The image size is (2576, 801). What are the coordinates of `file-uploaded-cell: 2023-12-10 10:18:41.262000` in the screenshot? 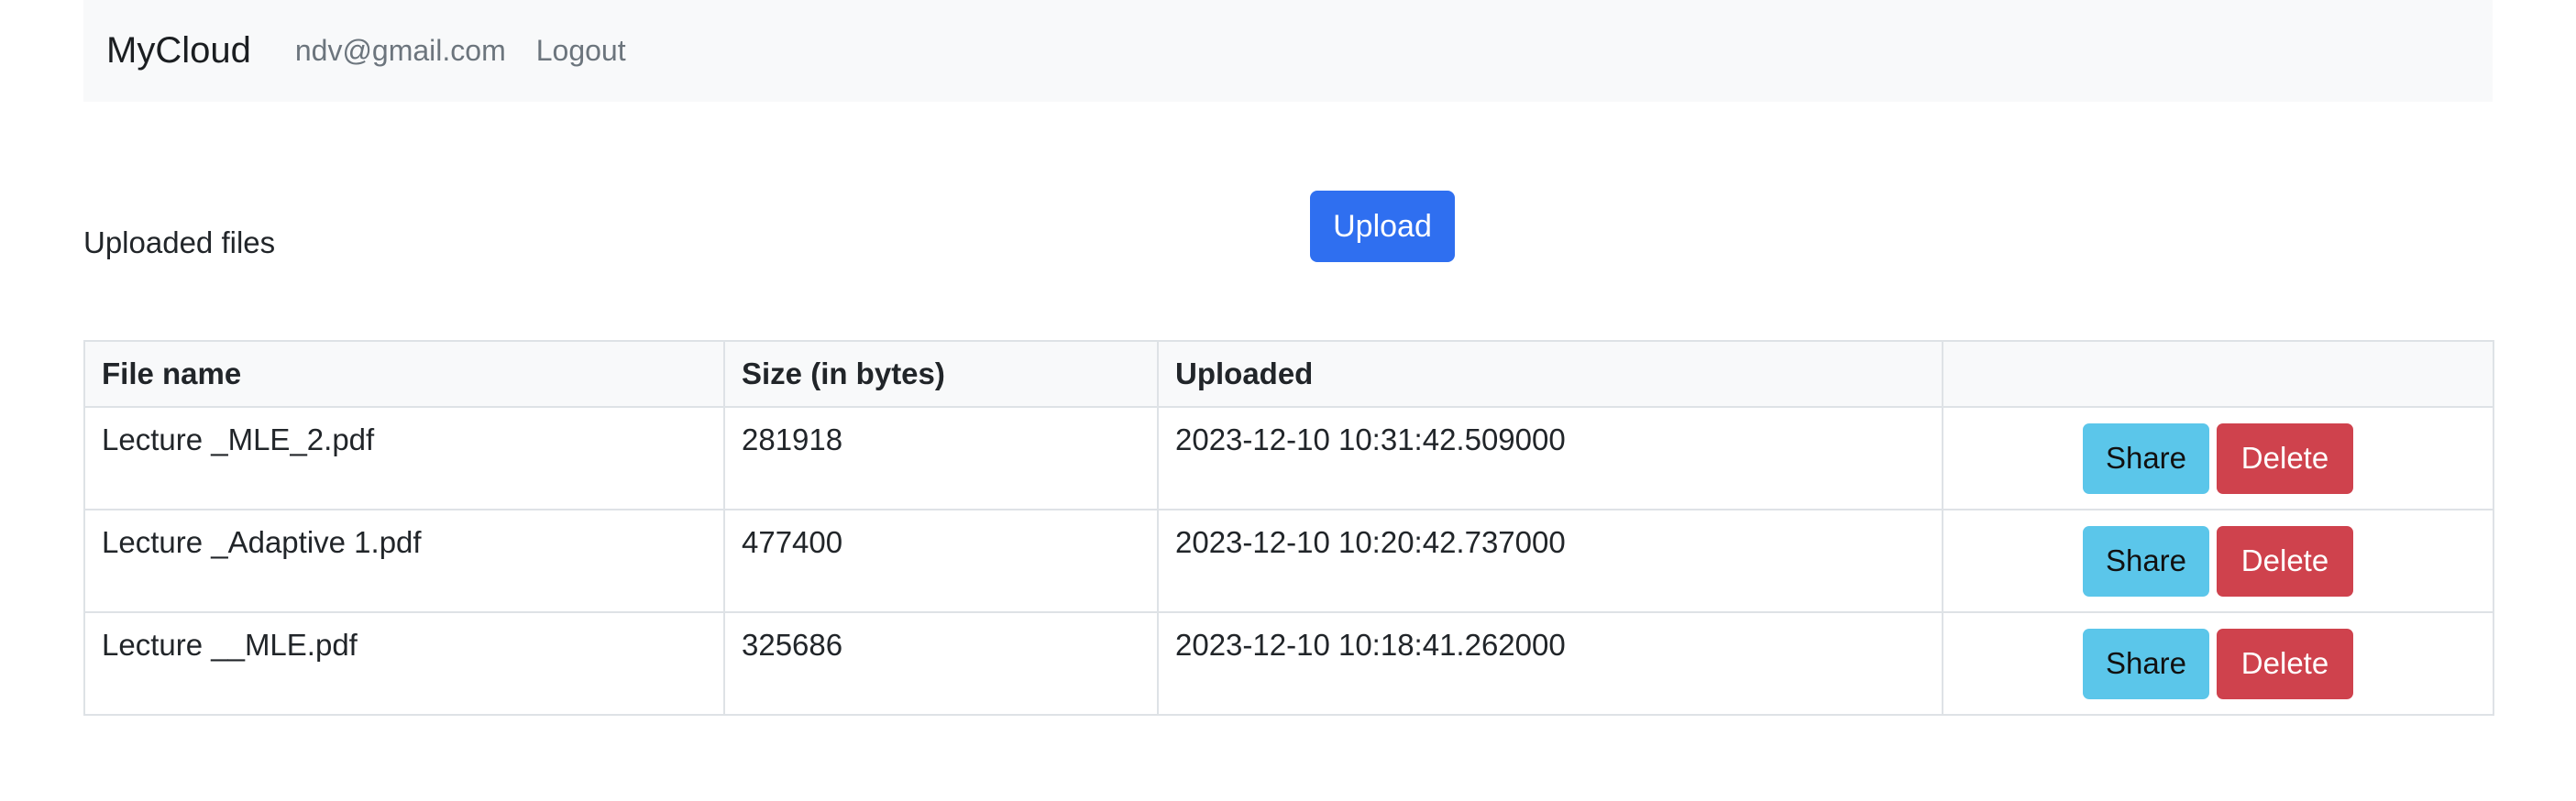 It's located at (1550, 663).